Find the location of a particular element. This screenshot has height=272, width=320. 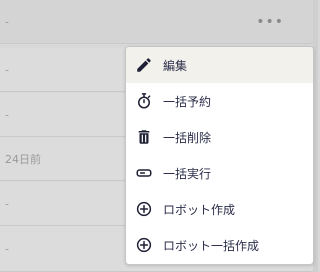

menu-item-edit: 編集 is located at coordinates (219, 65).